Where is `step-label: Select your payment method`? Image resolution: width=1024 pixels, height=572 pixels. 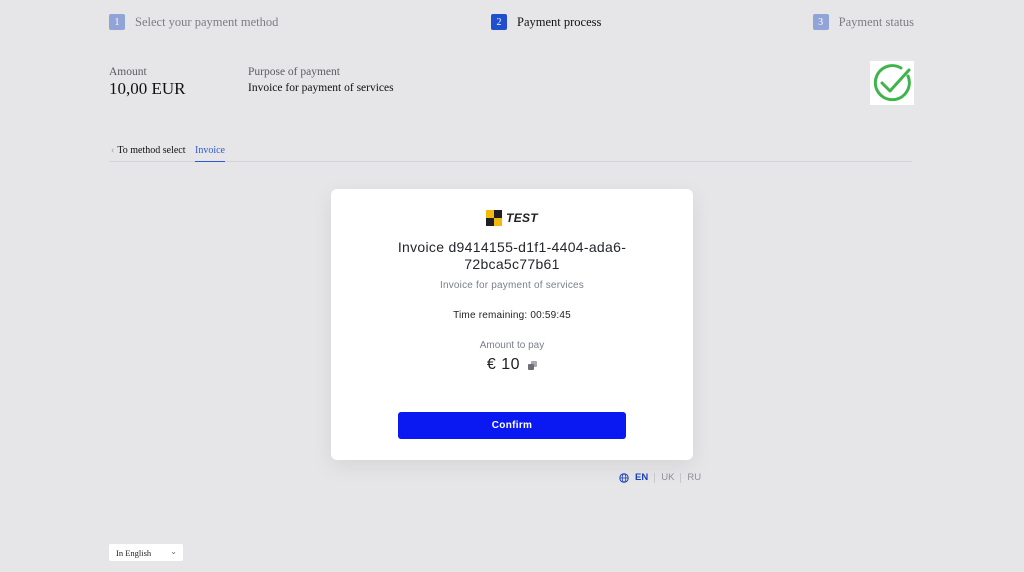 step-label: Select your payment method is located at coordinates (207, 21).